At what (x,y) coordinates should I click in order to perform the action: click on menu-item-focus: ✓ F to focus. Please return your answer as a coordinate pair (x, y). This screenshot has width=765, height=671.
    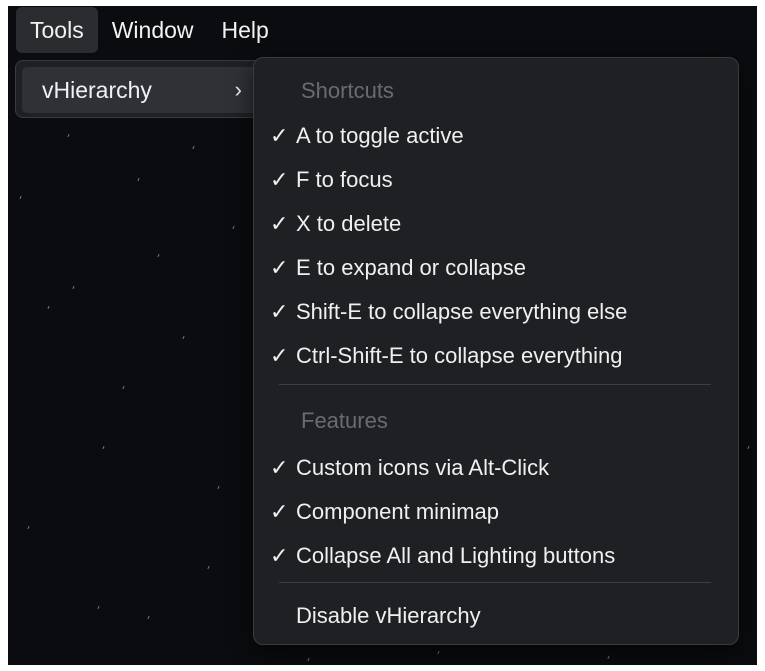
    Looking at the image, I should click on (331, 180).